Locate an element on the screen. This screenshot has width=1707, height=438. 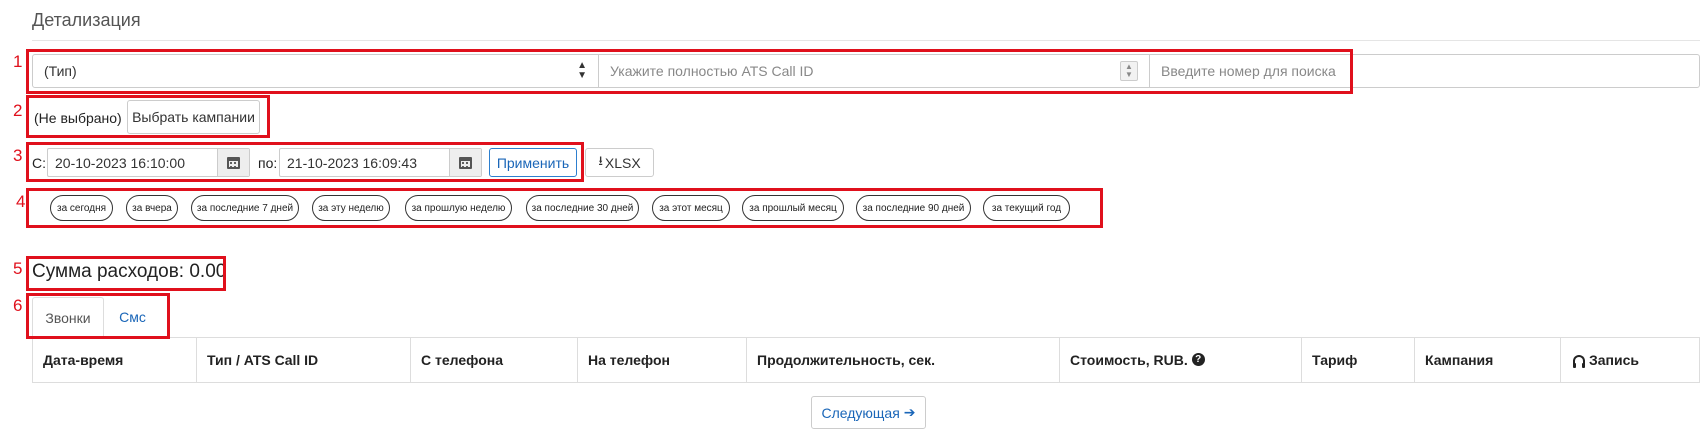
column-header-from-phone: С телефона is located at coordinates (494, 359).